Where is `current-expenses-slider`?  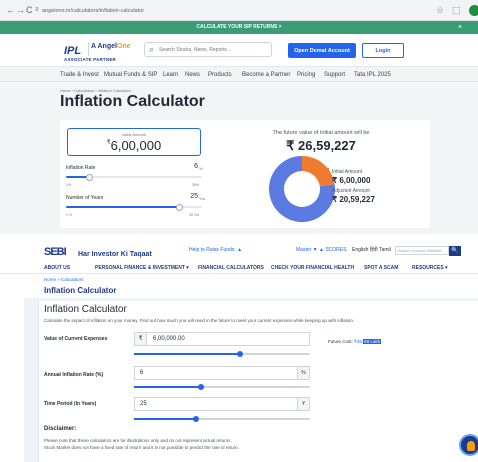 current-expenses-slider is located at coordinates (222, 354).